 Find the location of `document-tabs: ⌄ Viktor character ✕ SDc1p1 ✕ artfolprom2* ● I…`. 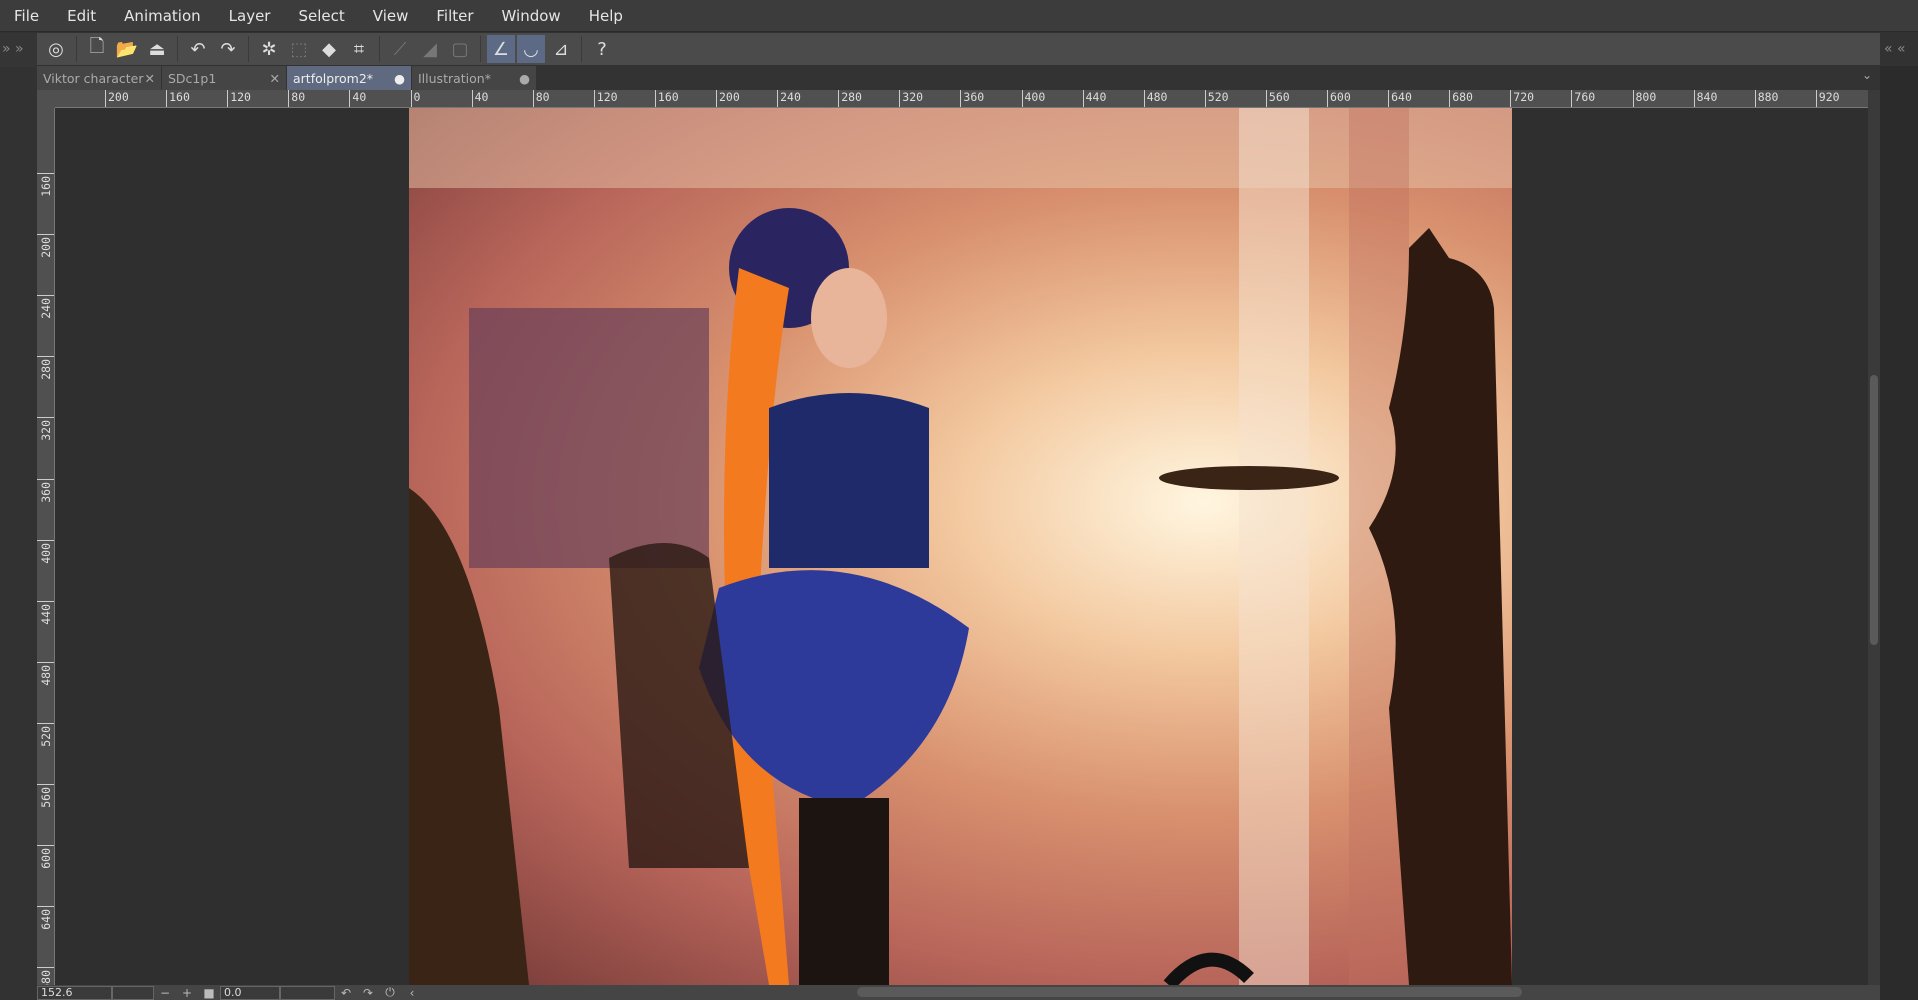

document-tabs: ⌄ Viktor character ✕ SDc1p1 ✕ artfolprom2* ● I… is located at coordinates (958, 78).